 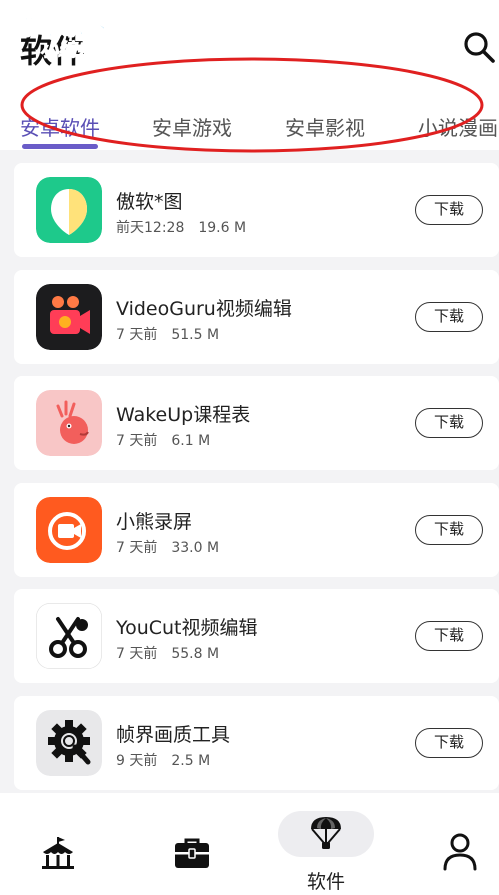 What do you see at coordinates (479, 47) in the screenshot?
I see `search-icon` at bounding box center [479, 47].